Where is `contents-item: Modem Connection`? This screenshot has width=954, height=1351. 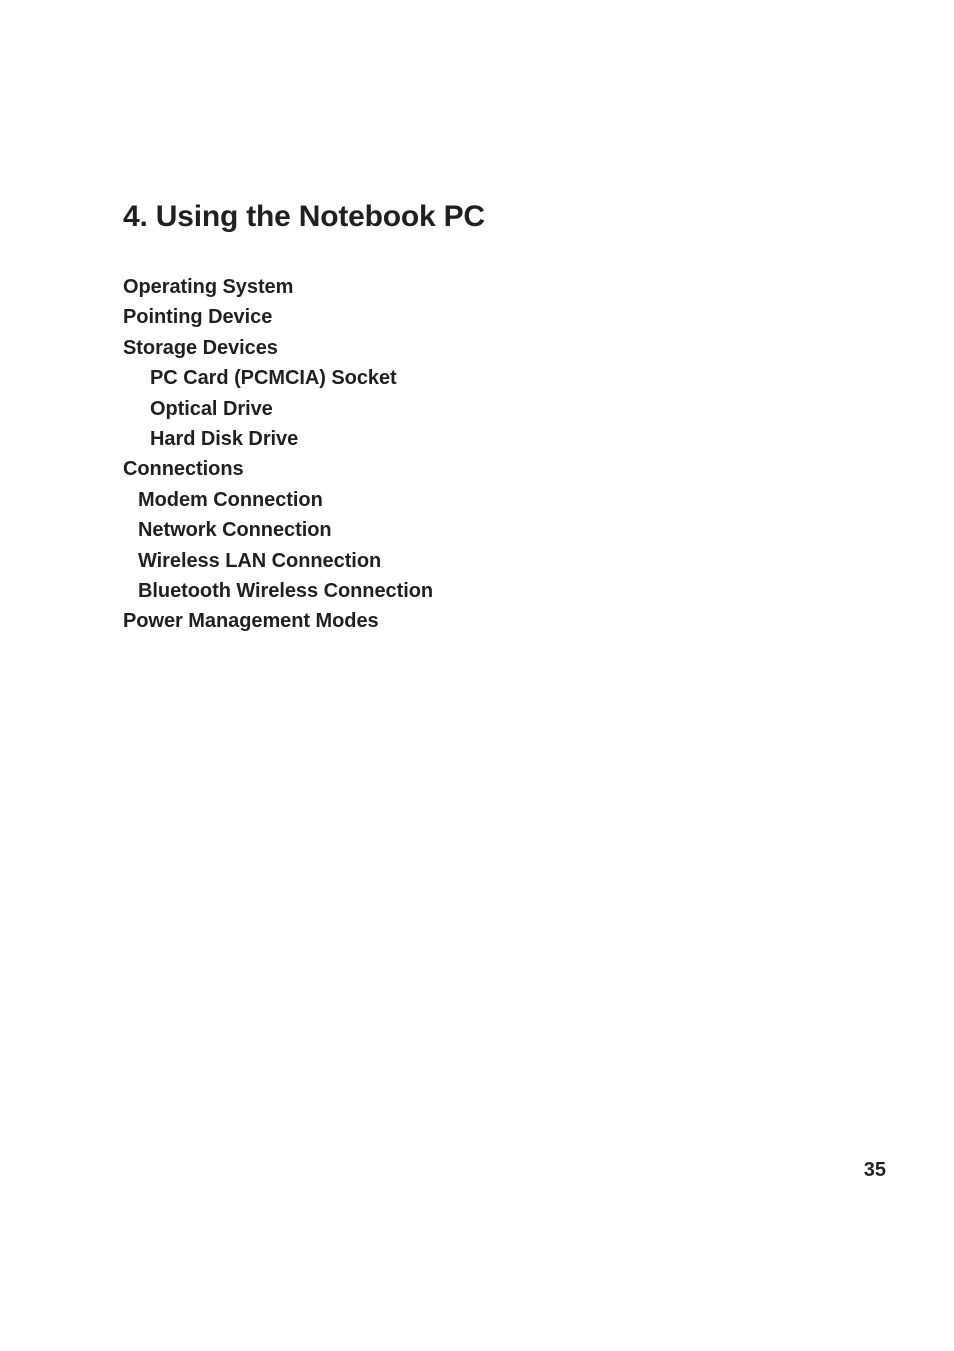
contents-item: Modem Connection is located at coordinates (230, 499).